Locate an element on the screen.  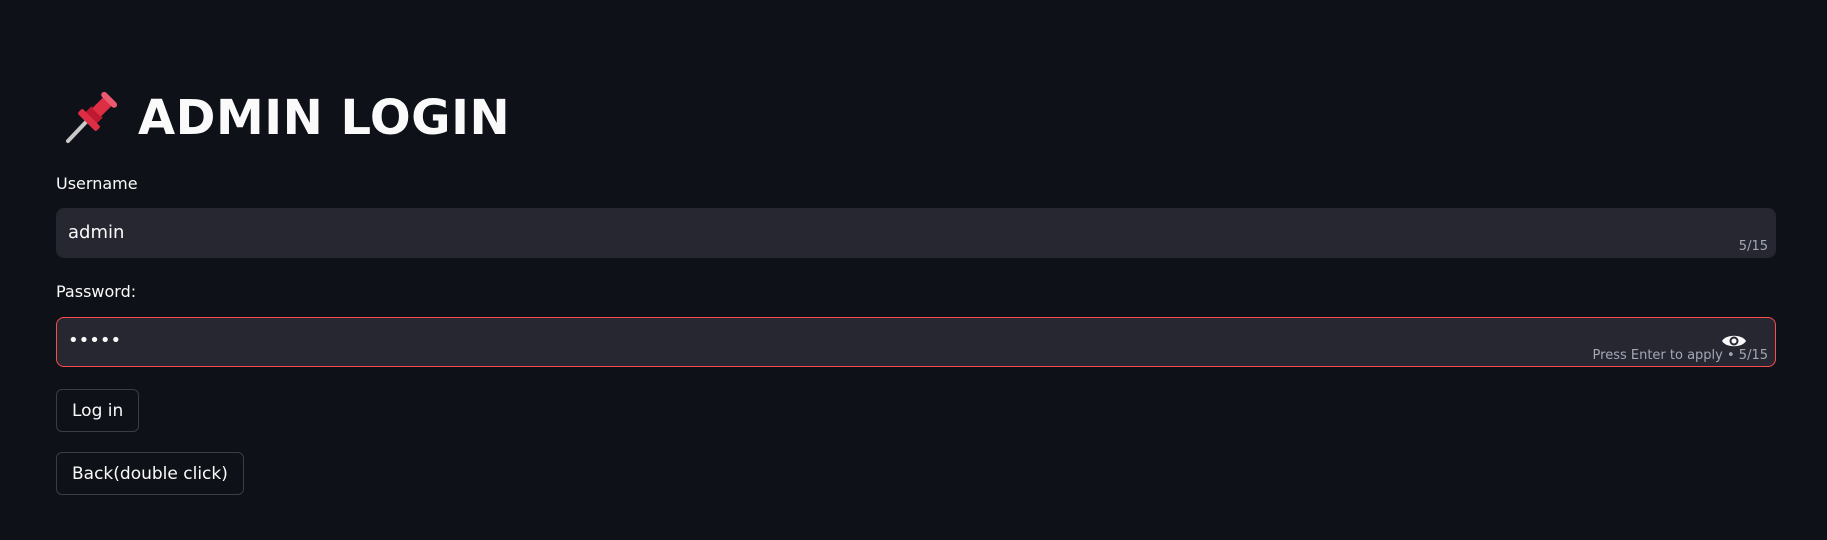
username-label: Username is located at coordinates (97, 183).